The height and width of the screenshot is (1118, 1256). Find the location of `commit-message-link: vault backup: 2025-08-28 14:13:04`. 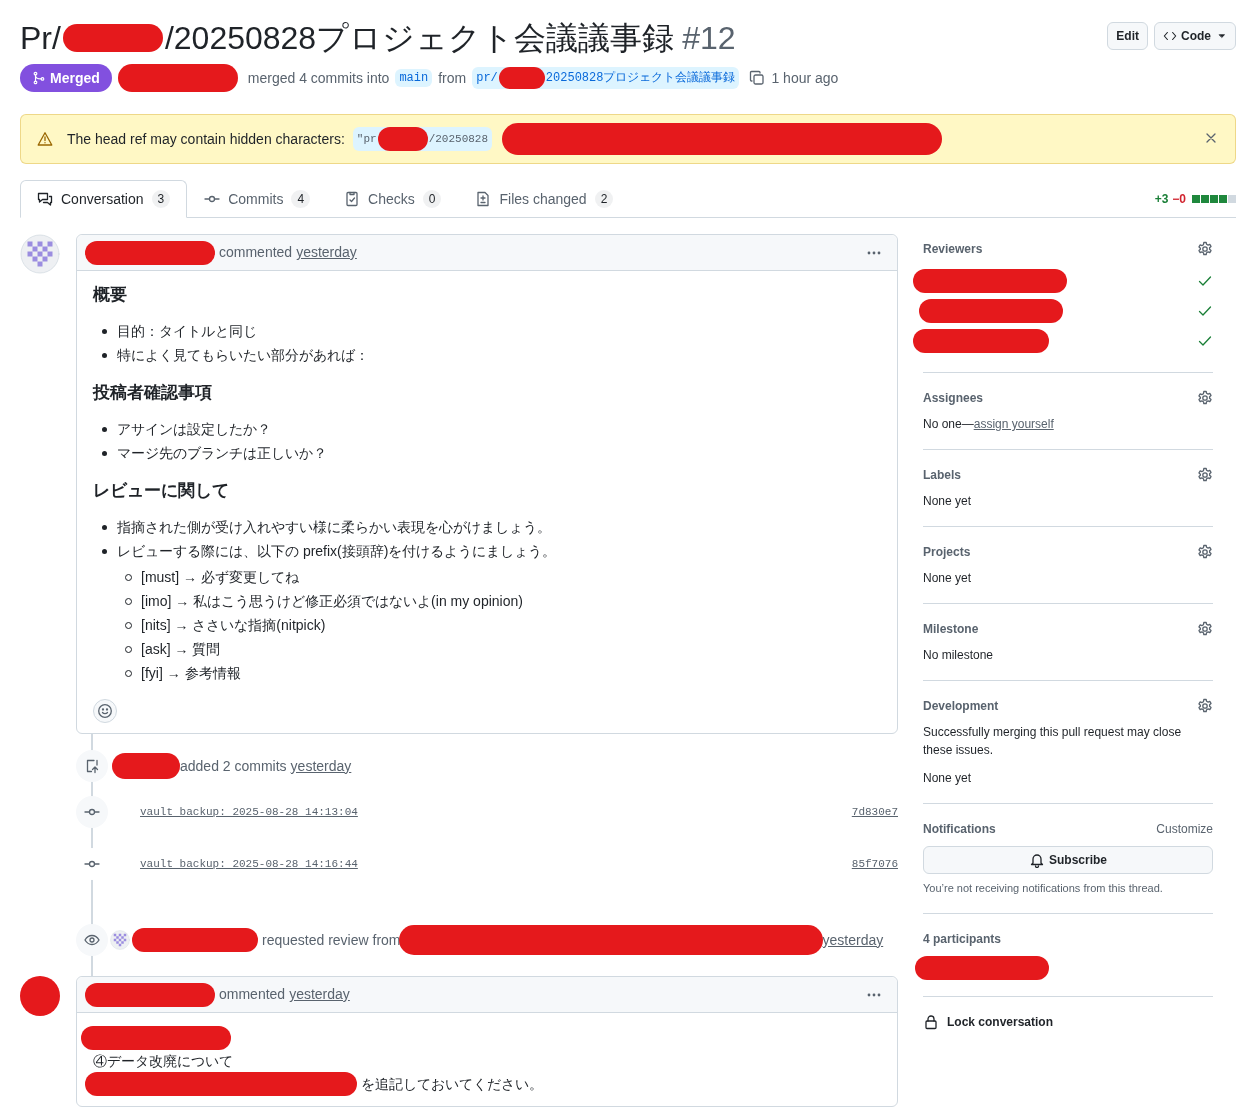

commit-message-link: vault backup: 2025-08-28 14:13:04 is located at coordinates (249, 812).